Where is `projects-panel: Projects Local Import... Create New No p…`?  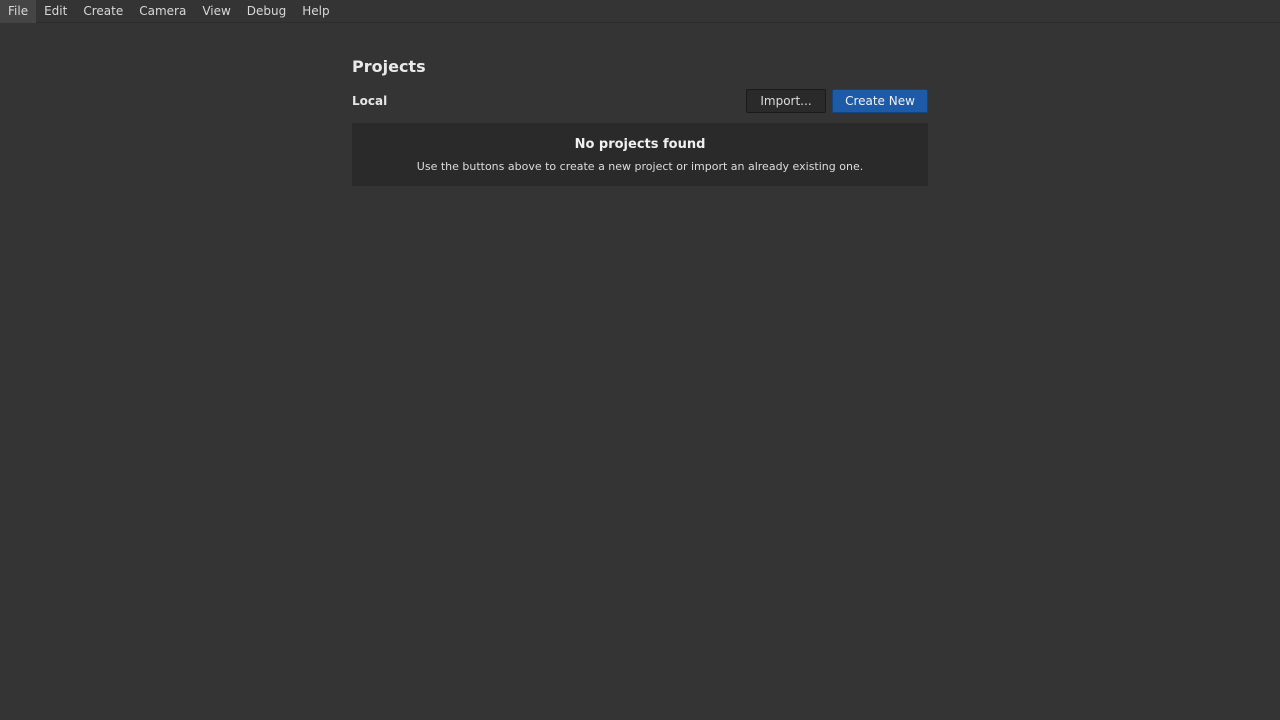 projects-panel: Projects Local Import... Create New No p… is located at coordinates (640, 120).